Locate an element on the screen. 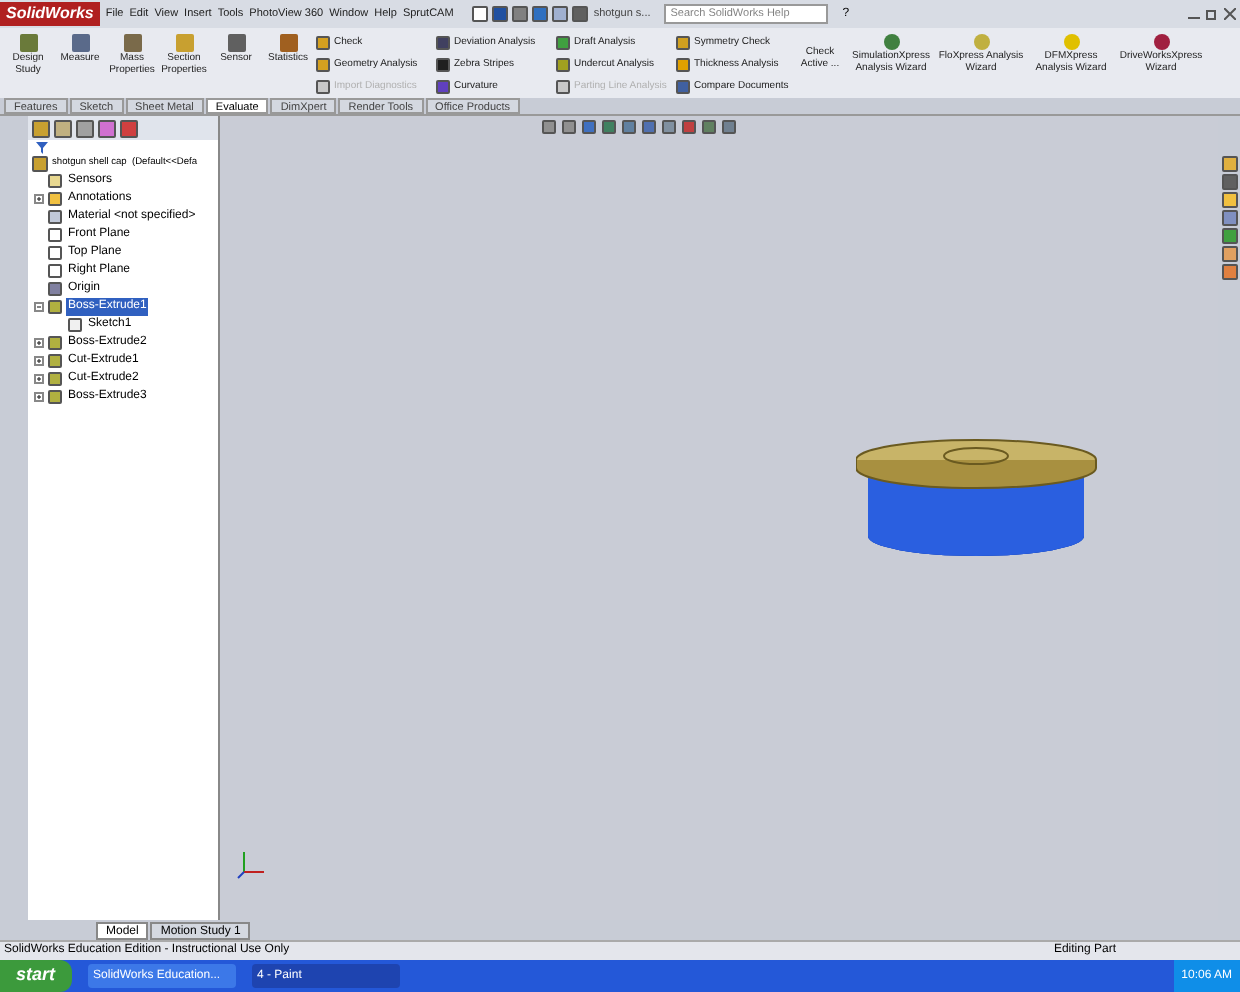 This screenshot has width=1240, height=992. axis-triad-icon is located at coordinates (252, 864).